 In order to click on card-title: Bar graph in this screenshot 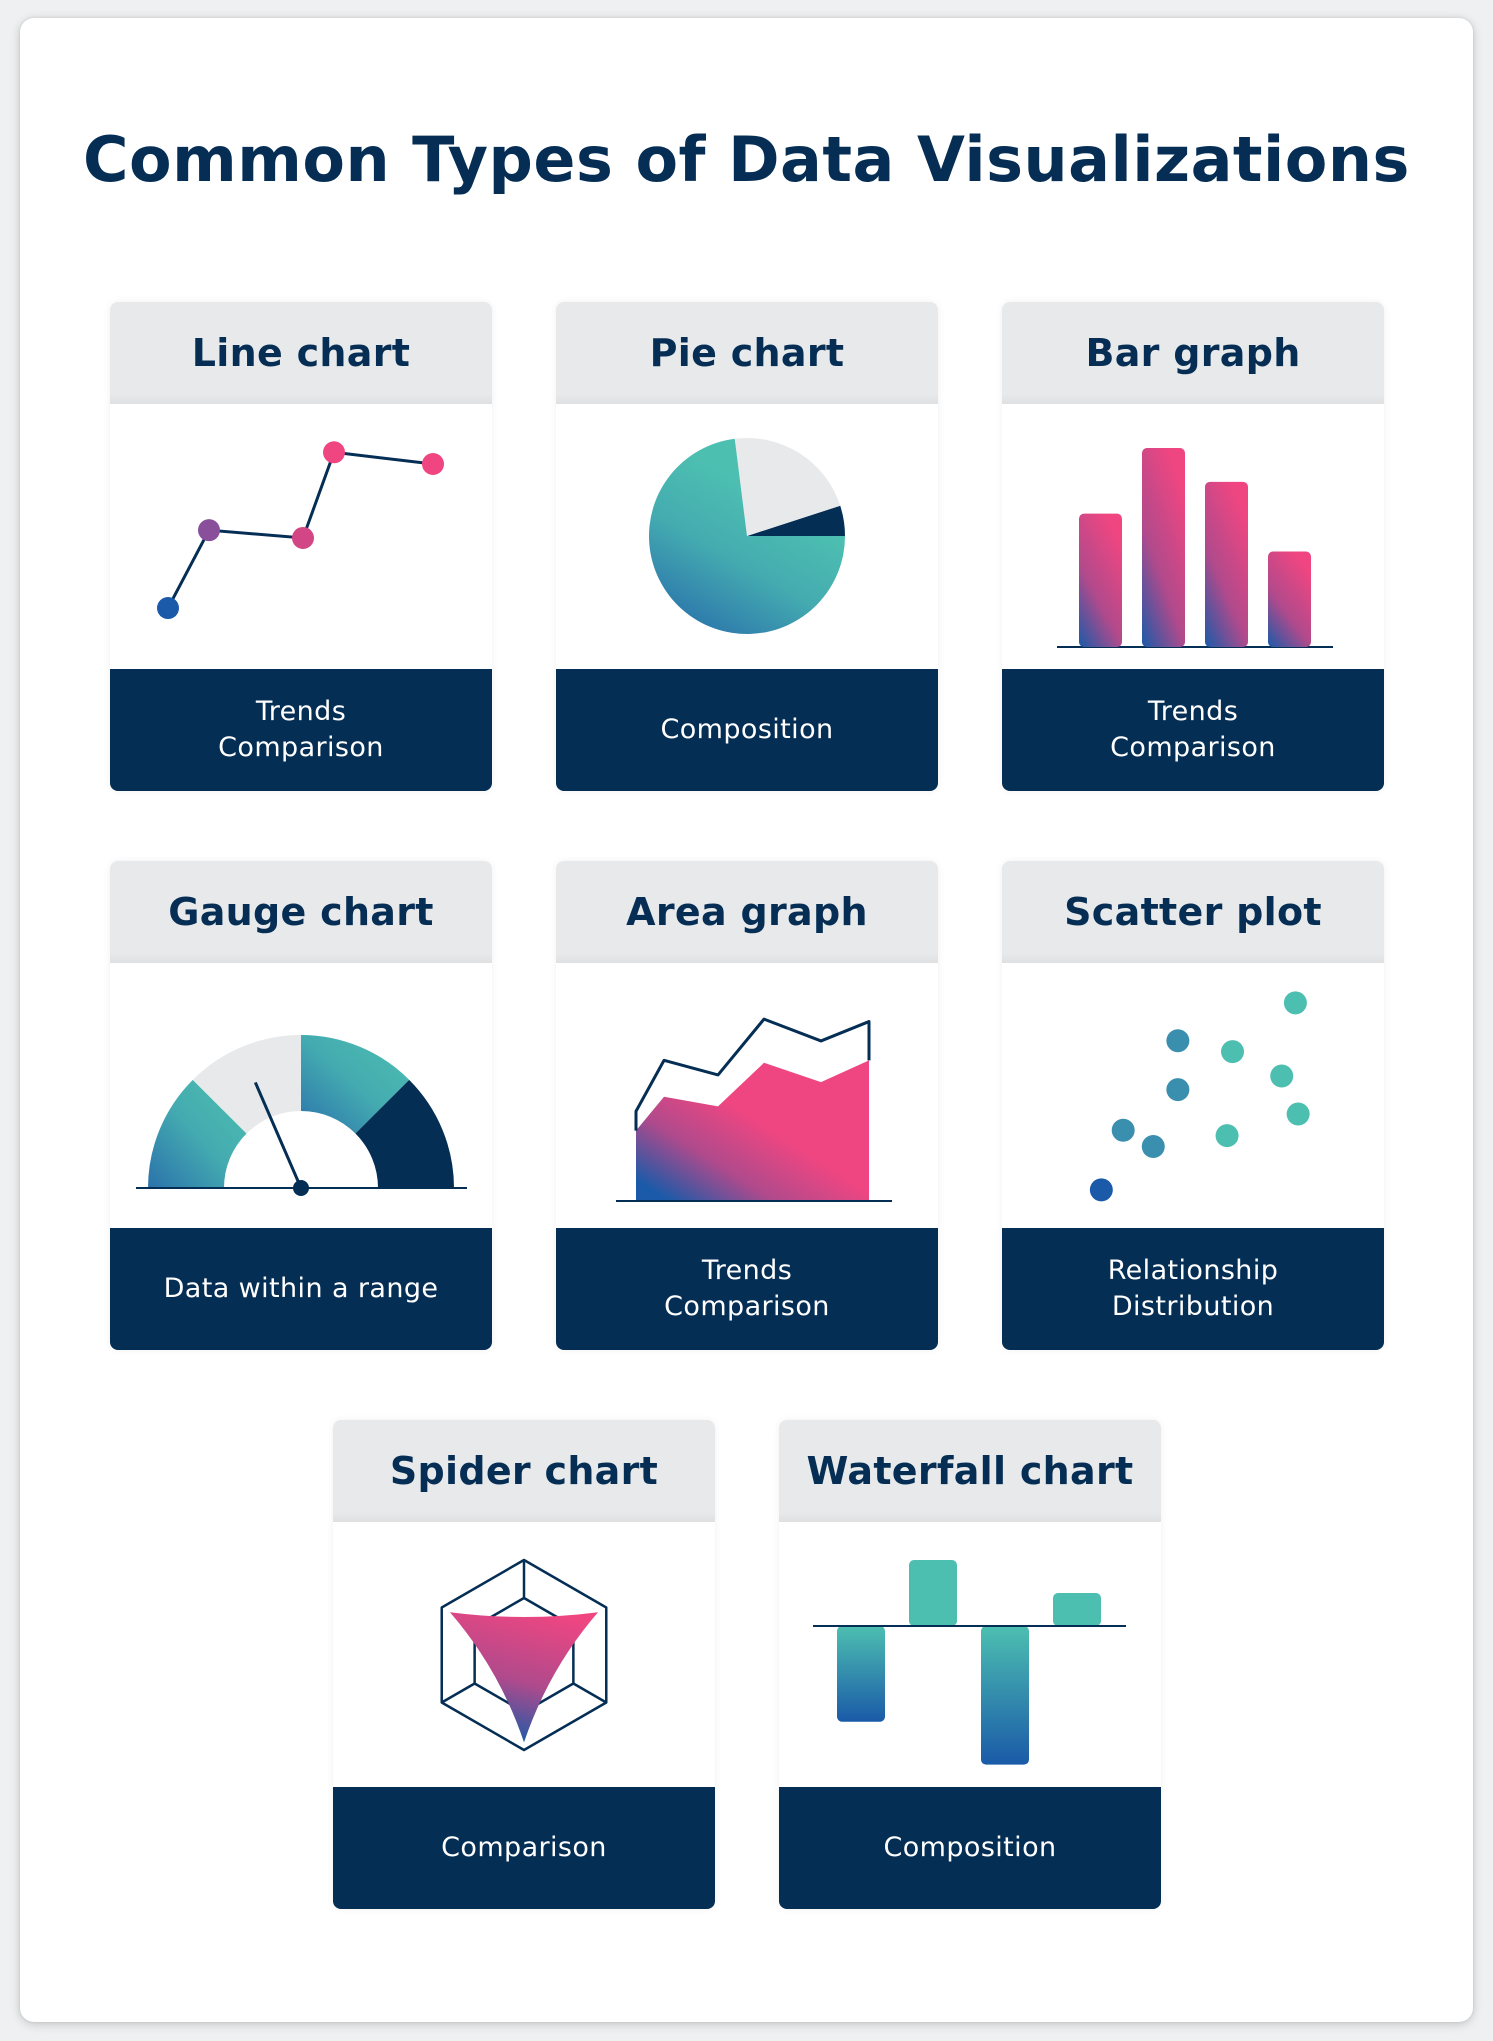, I will do `click(1193, 353)`.